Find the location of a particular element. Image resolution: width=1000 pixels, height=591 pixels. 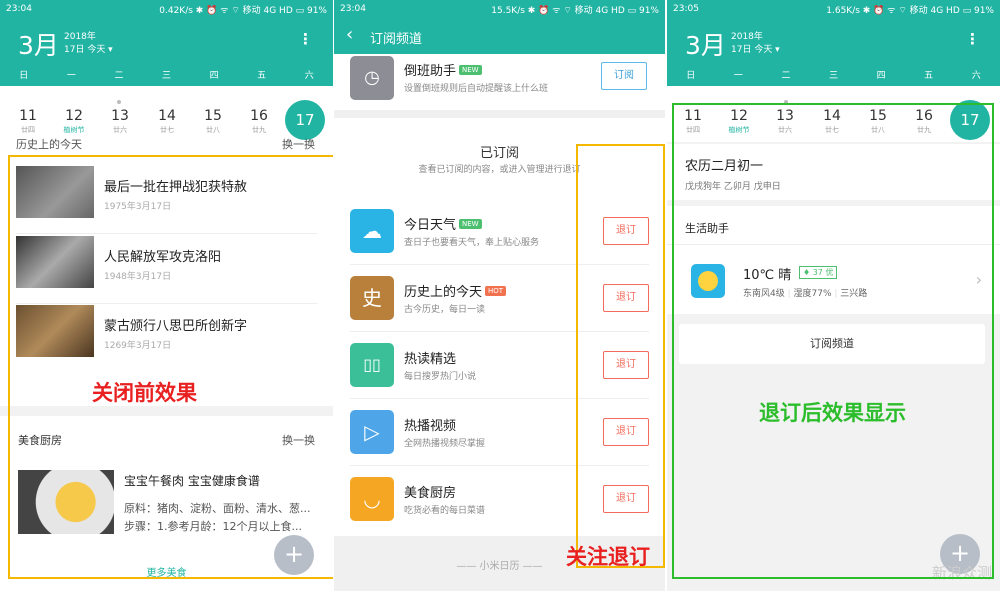

channel-name: 倒班助手 NEW is located at coordinates (443, 69).